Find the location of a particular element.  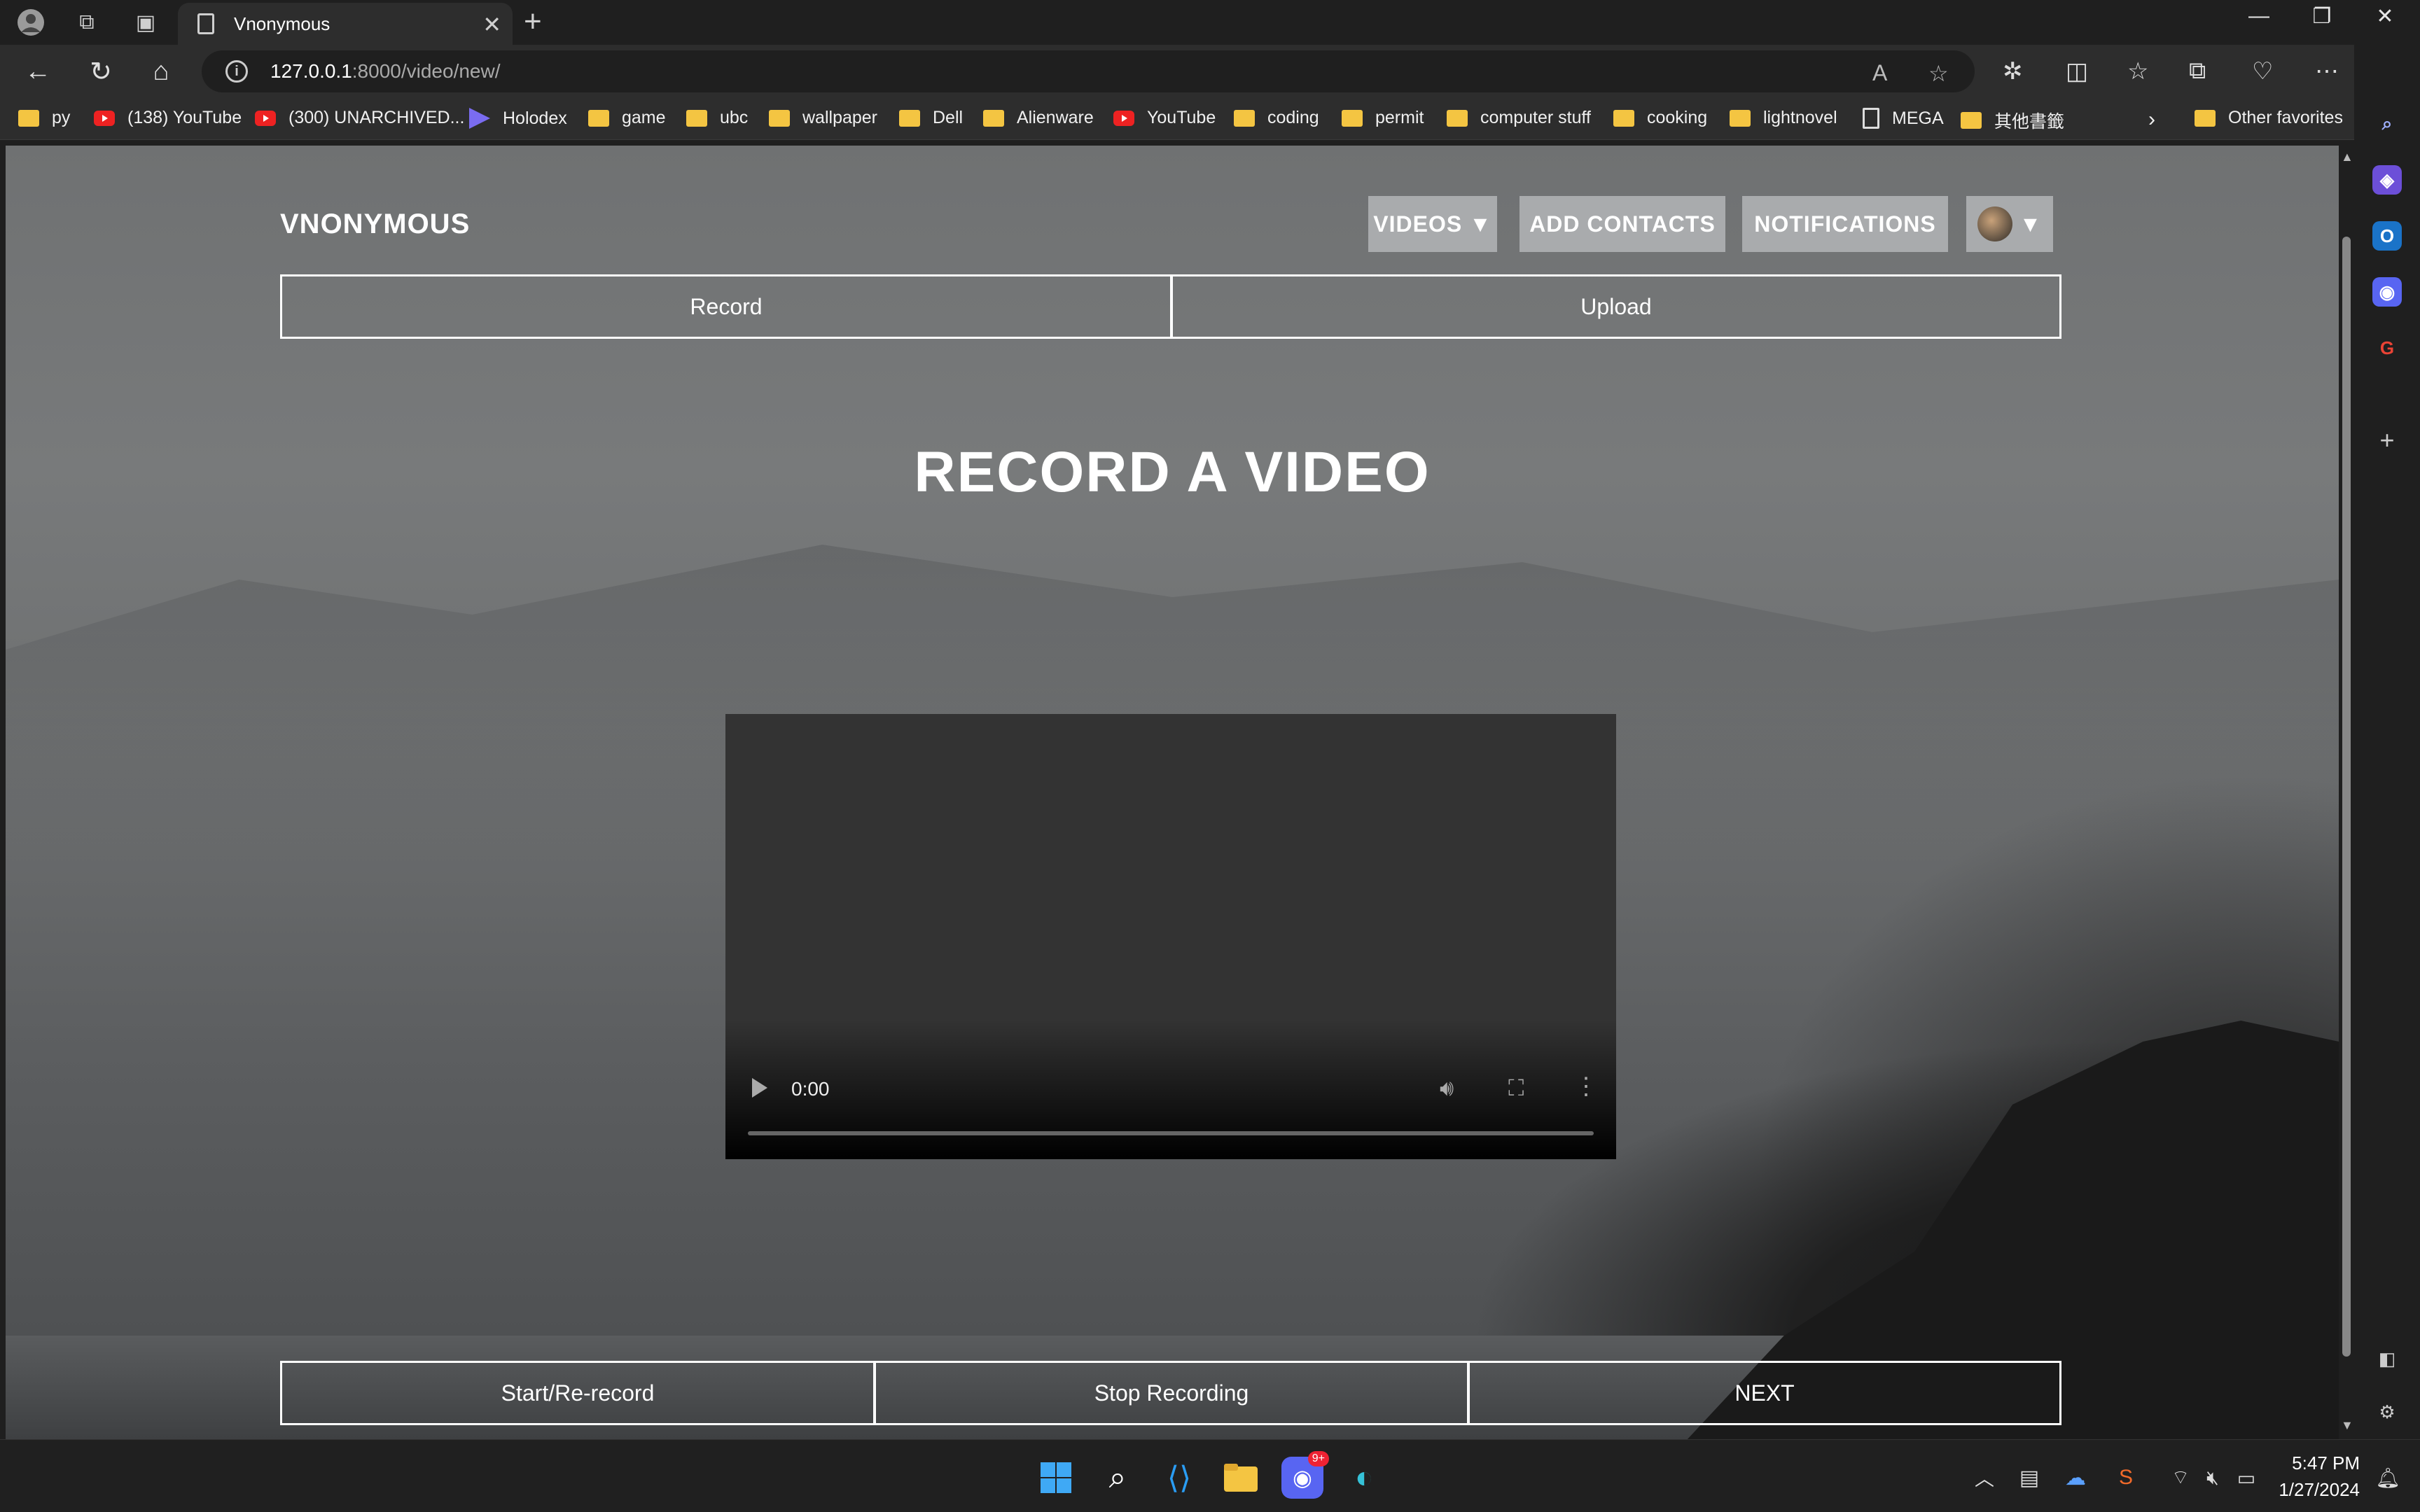

bookmark-link: Holodex is located at coordinates (518, 118).